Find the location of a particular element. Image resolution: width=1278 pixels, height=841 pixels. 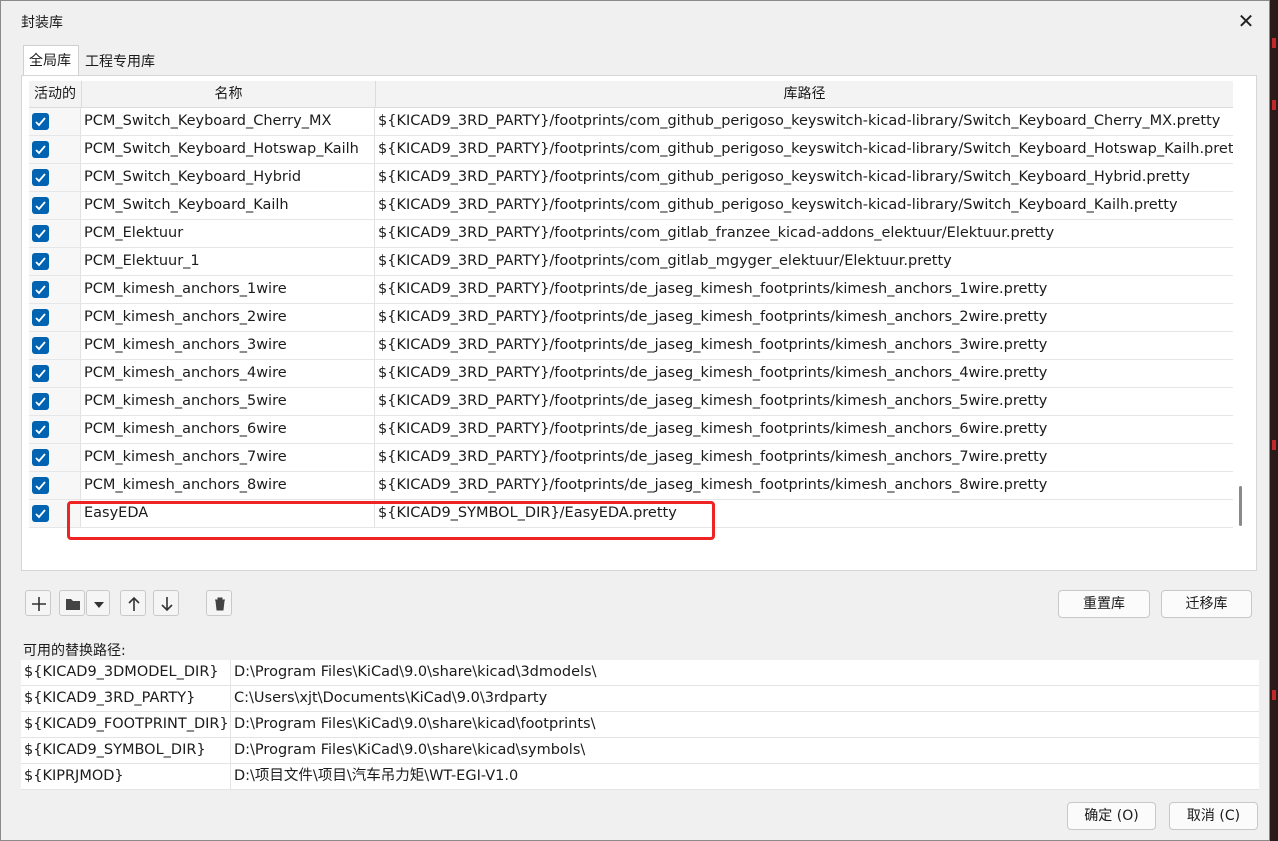

vertical-scrollbar is located at coordinates (1240, 506).